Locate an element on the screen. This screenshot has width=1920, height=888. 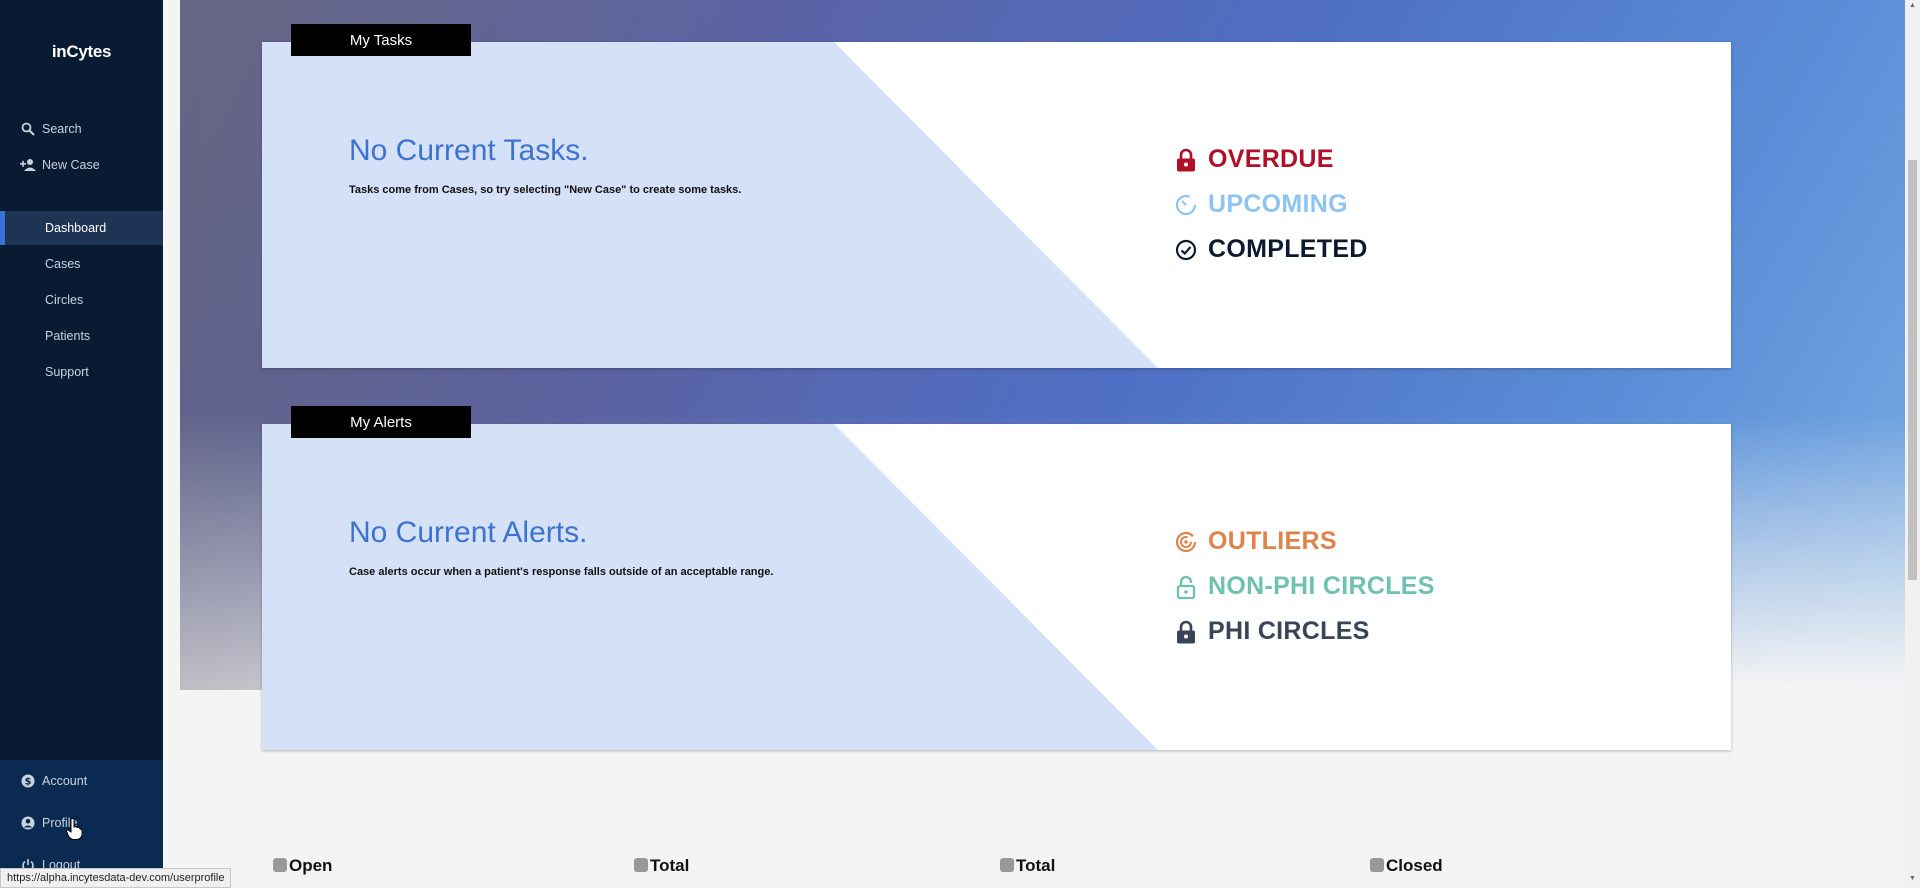
radar-icon is located at coordinates (1186, 542).